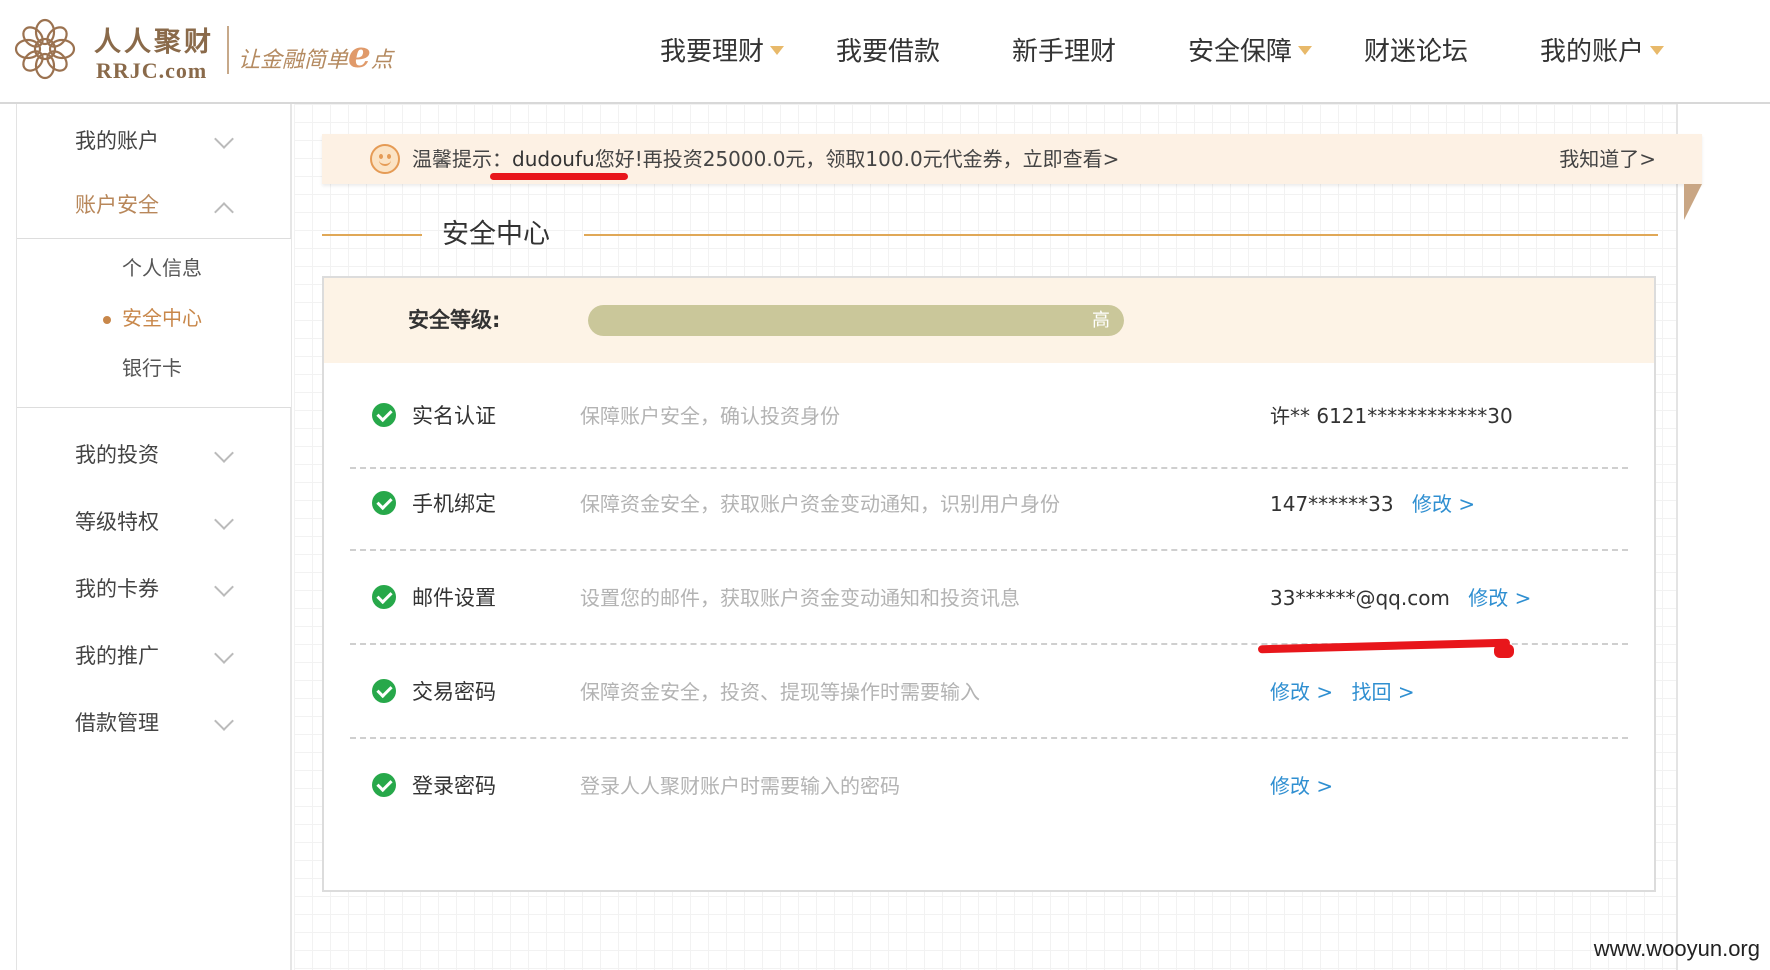 Image resolution: width=1770 pixels, height=970 pixels. Describe the element at coordinates (712, 52) in the screenshot. I see `nav-label: 我要理财` at that location.